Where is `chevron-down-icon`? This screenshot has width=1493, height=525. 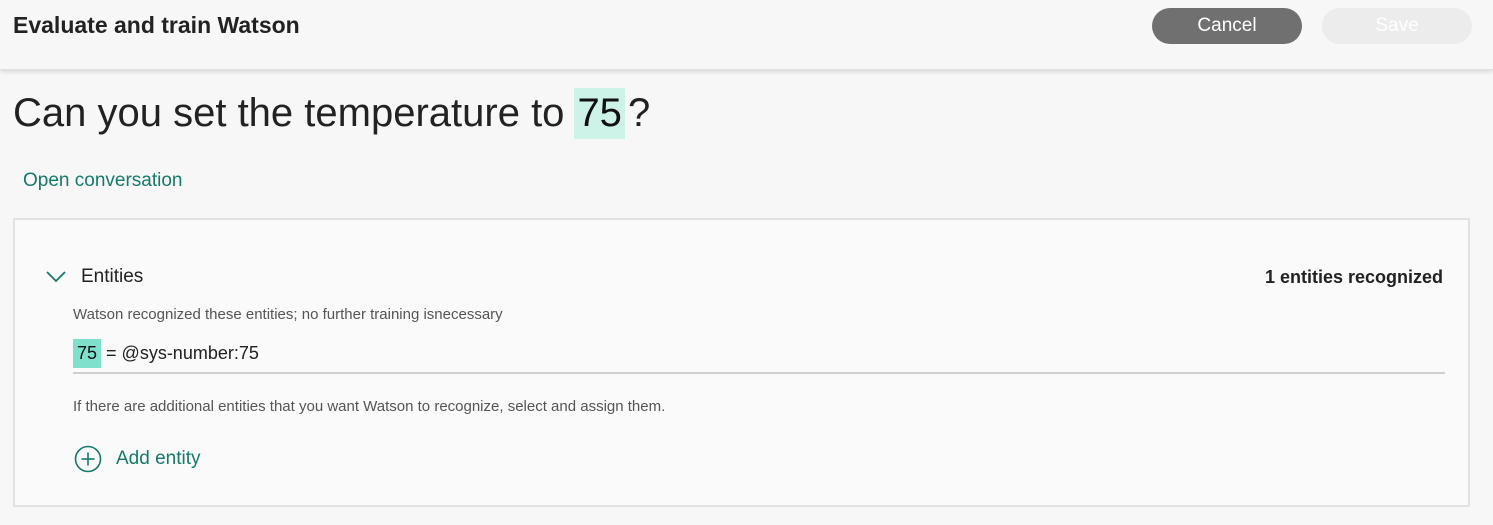
chevron-down-icon is located at coordinates (56, 277).